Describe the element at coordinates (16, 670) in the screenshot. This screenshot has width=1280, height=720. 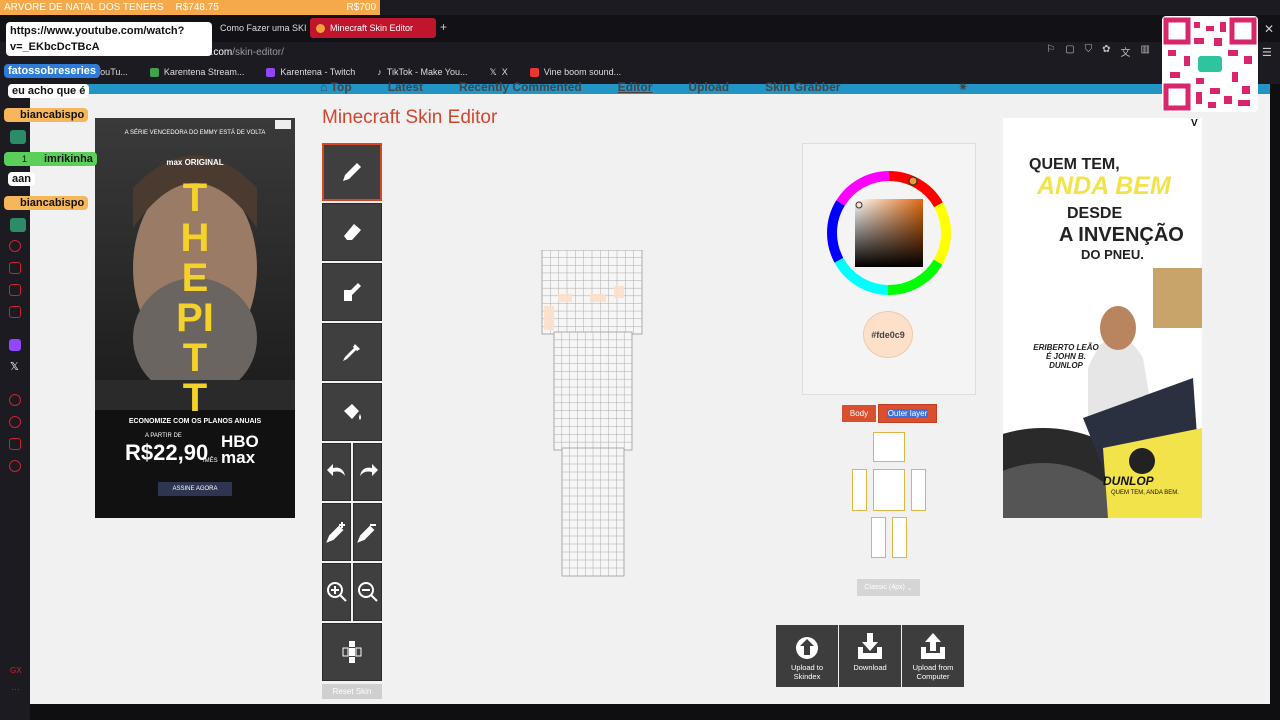
I see `sidebar-gx-icon: GX` at that location.